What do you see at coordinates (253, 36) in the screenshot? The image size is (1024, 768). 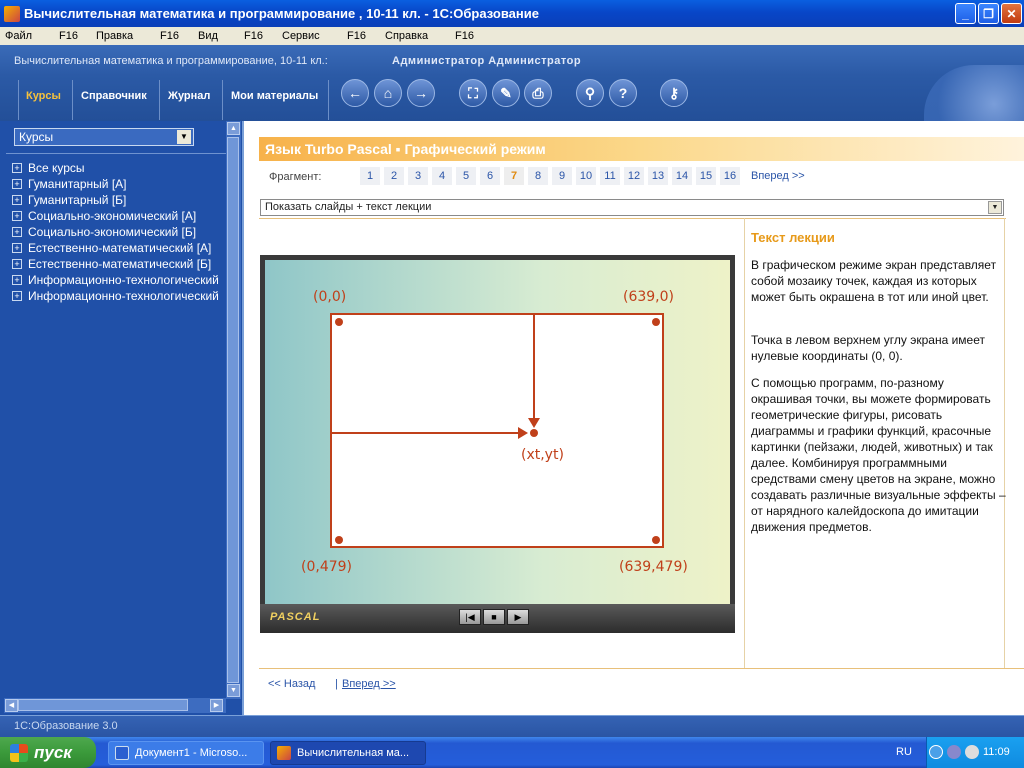 I see `menu-f16-3: F16` at bounding box center [253, 36].